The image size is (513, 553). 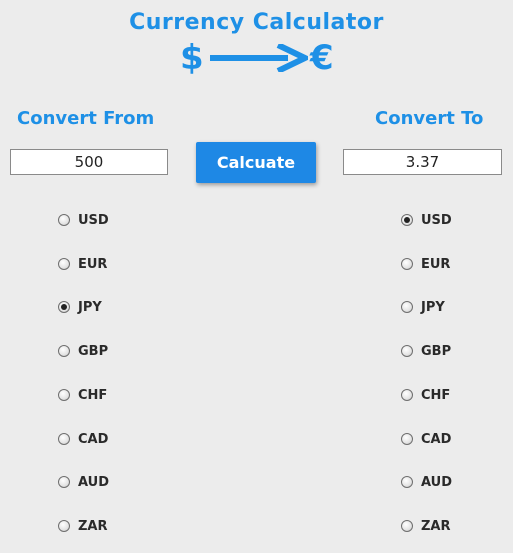 I want to click on from-radio-usd: USD, so click(x=83, y=220).